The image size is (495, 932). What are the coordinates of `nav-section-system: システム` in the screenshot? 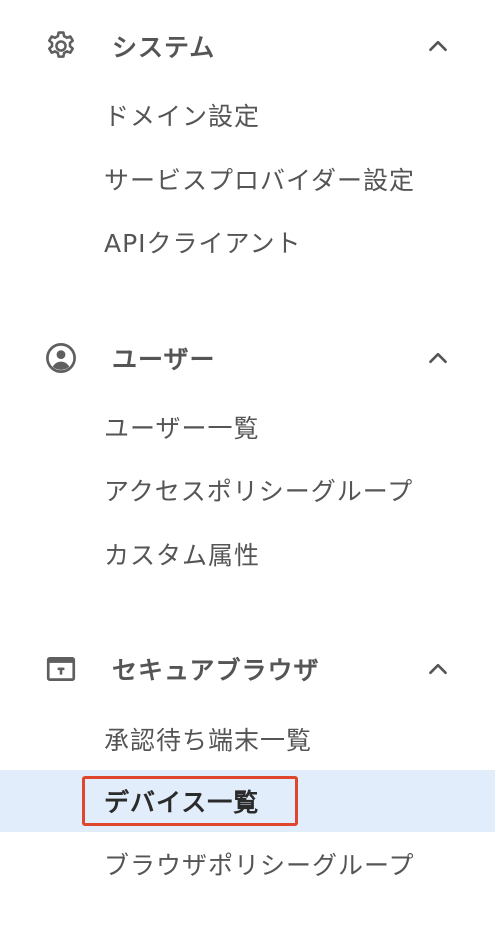 It's located at (247, 46).